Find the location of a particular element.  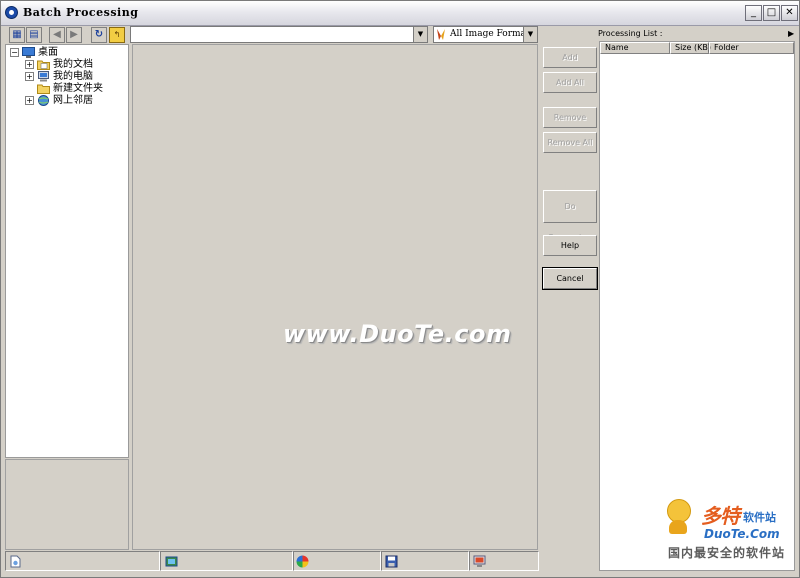

do-processing-button: Do Processing is located at coordinates (570, 216).